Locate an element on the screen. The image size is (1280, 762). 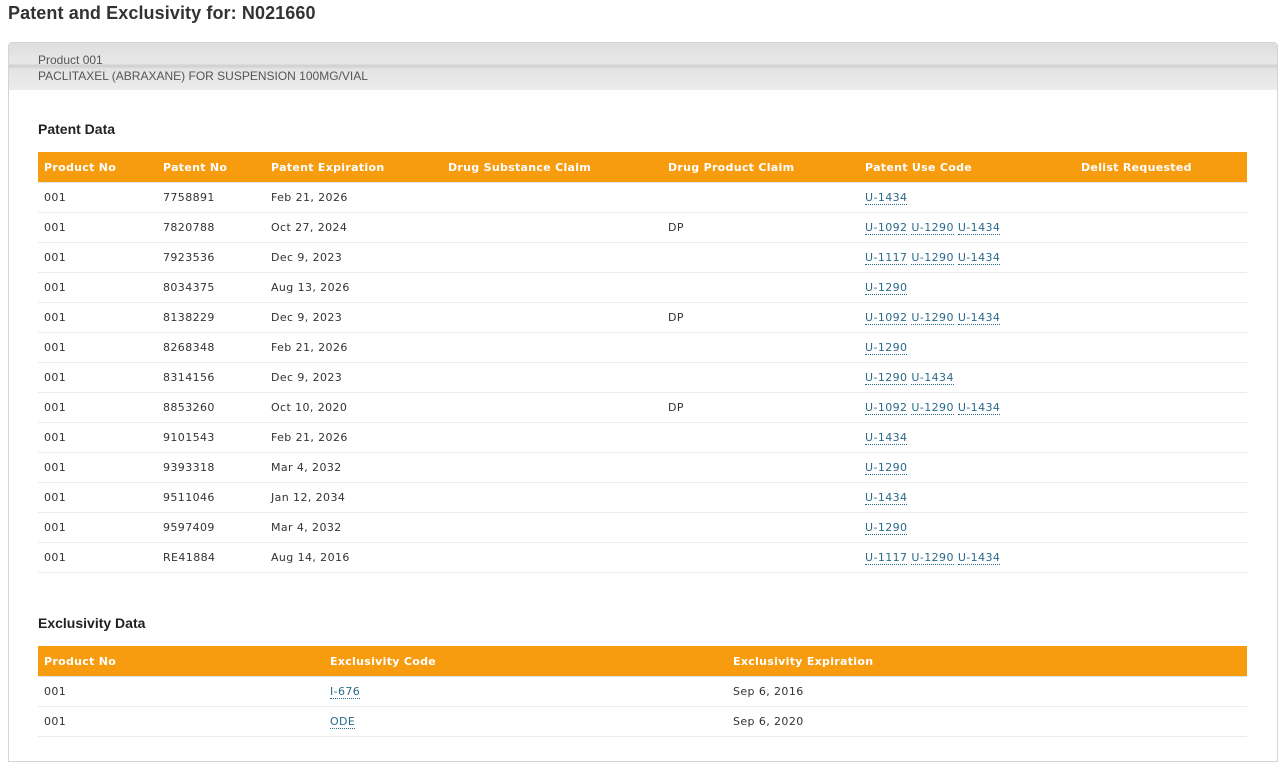
col-patent-expiration: Patent Expiration is located at coordinates (353, 167).